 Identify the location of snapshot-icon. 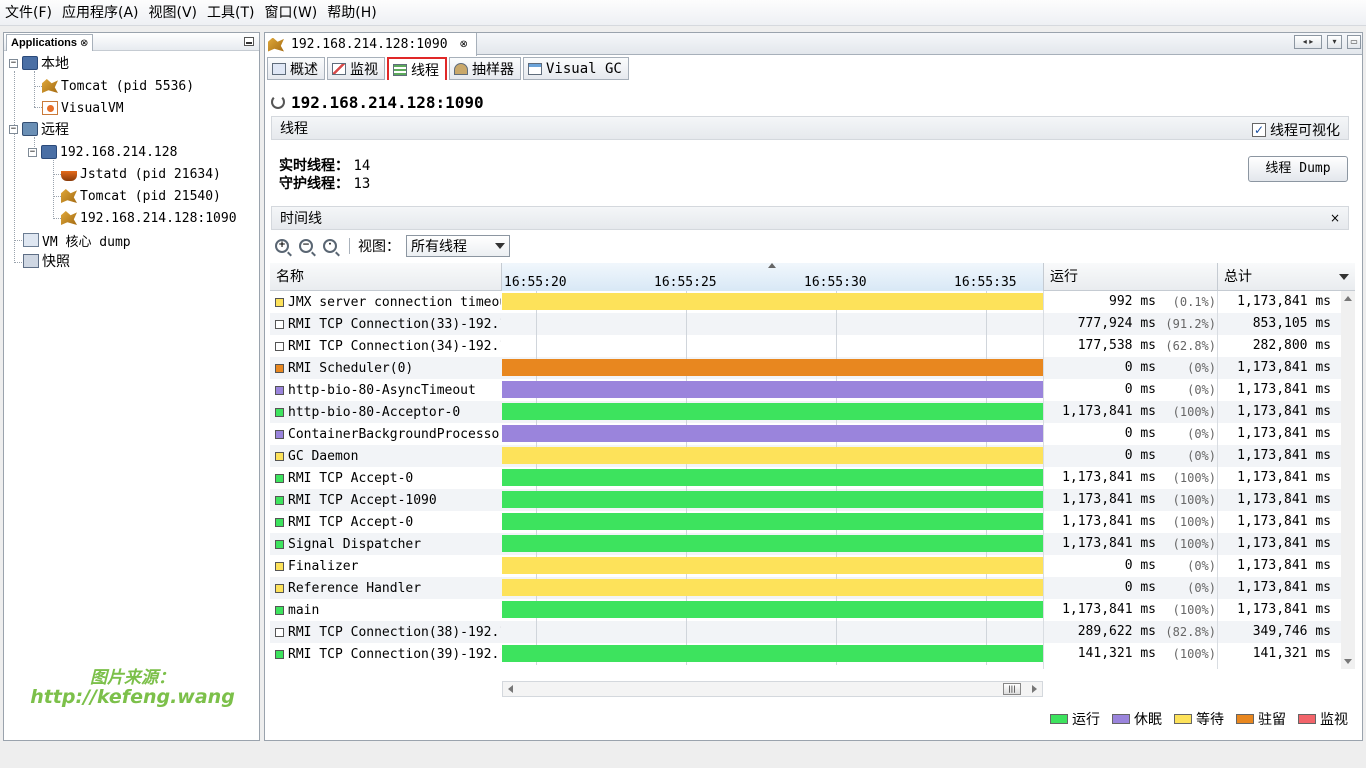
(31, 261).